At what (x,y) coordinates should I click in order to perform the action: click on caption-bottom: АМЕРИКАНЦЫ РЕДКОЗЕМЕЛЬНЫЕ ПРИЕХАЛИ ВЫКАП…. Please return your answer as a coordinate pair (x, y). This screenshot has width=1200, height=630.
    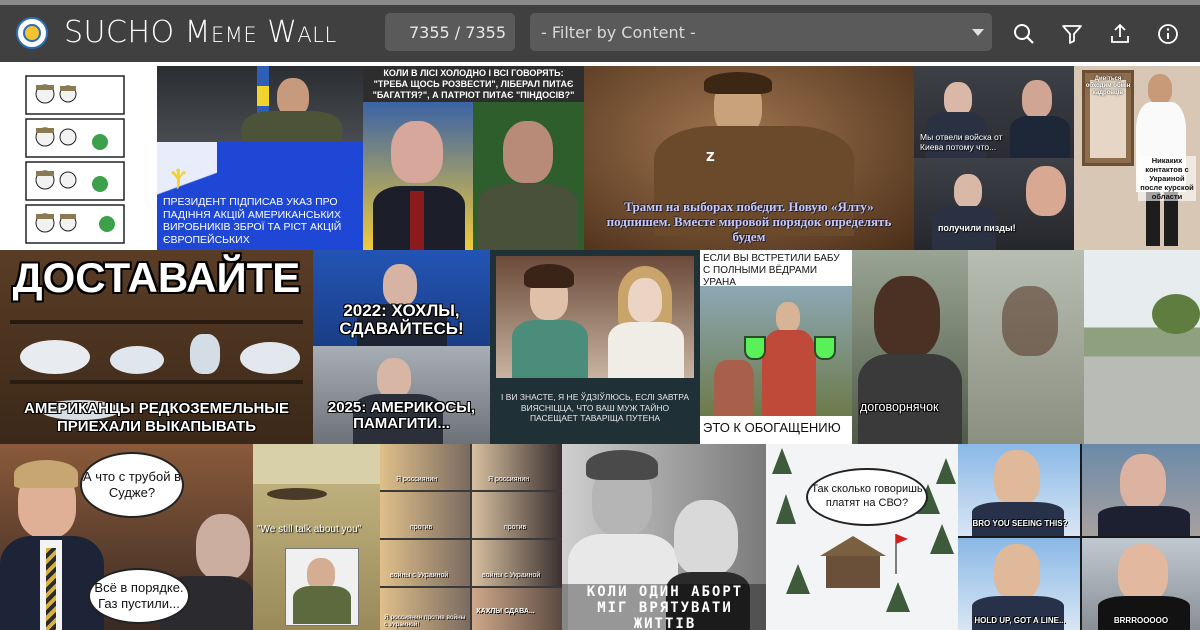
    Looking at the image, I should click on (156, 417).